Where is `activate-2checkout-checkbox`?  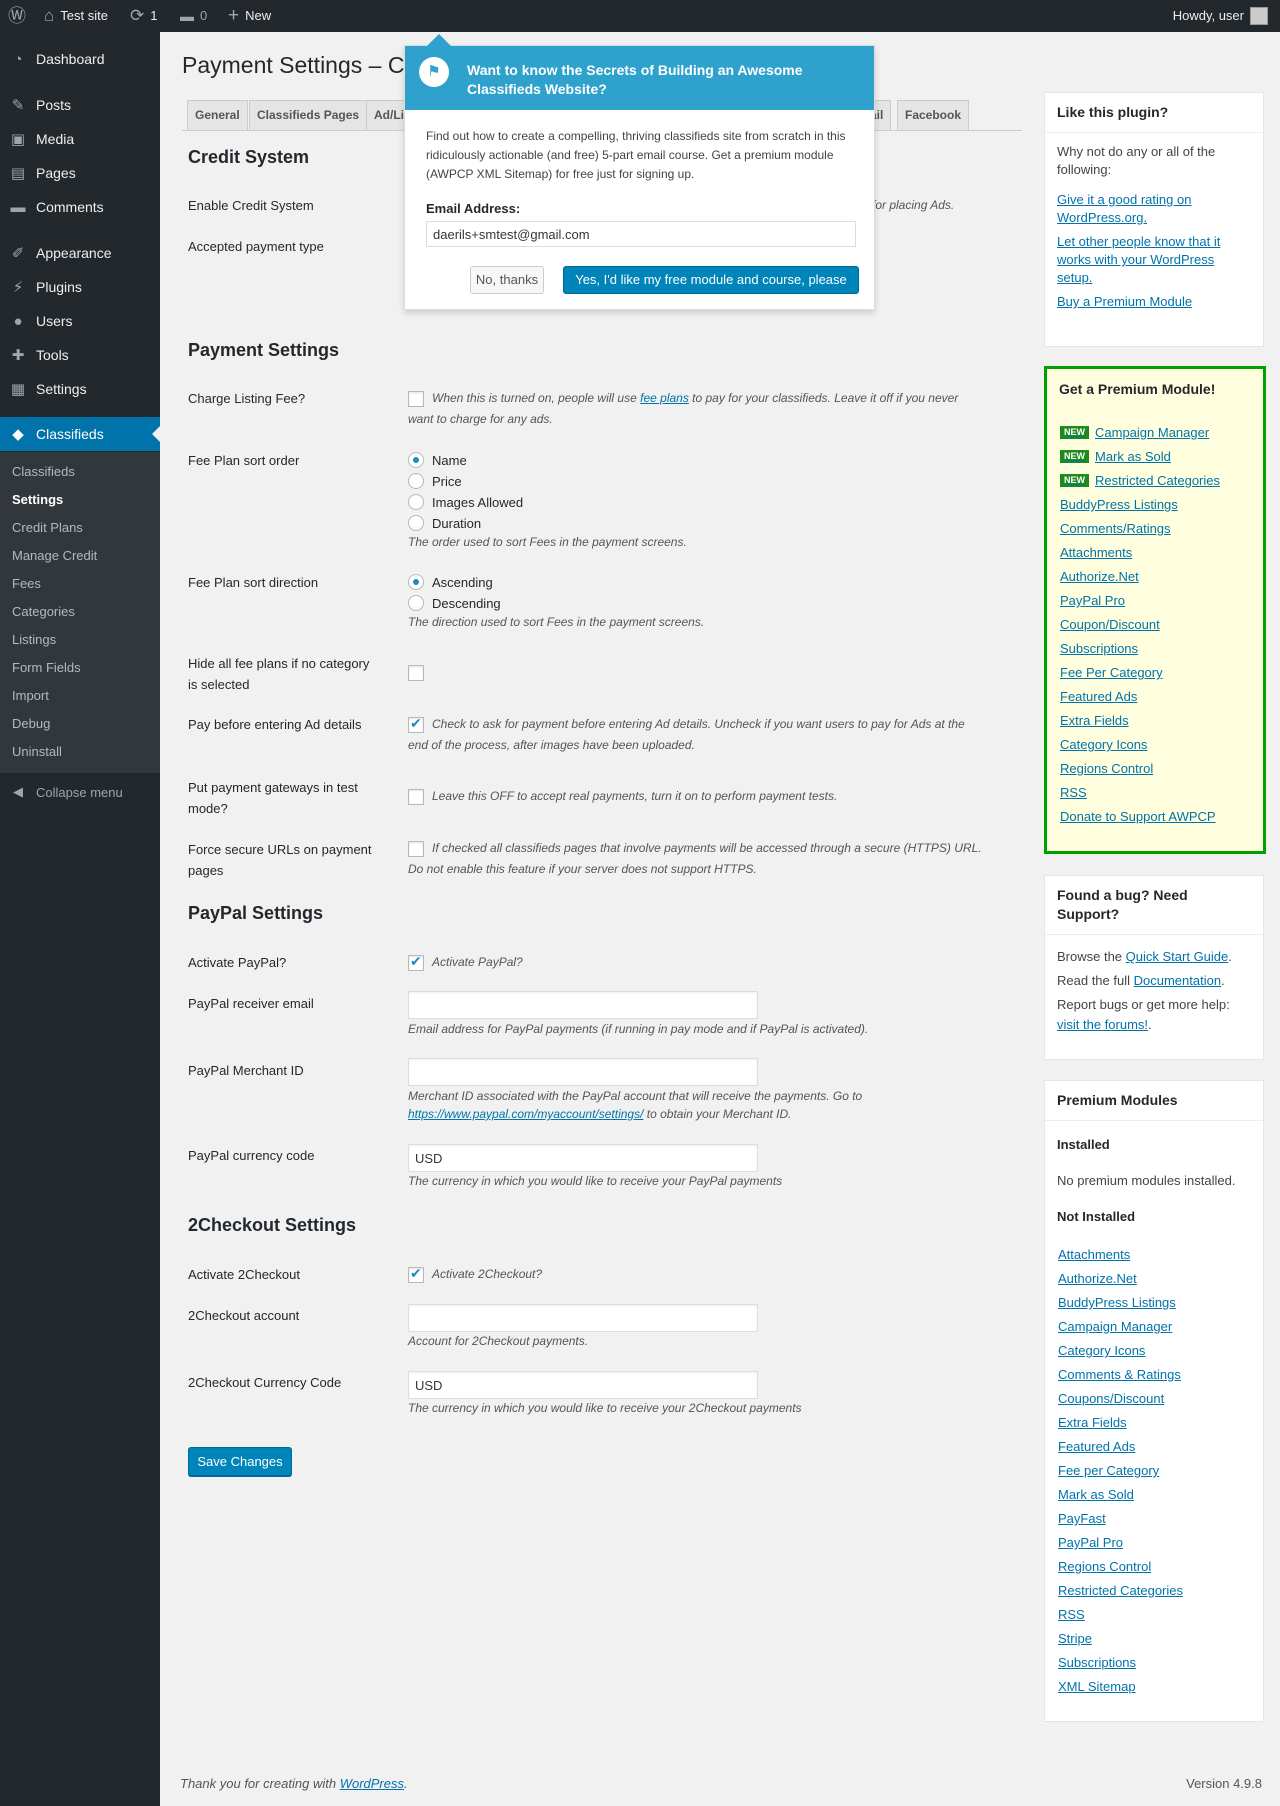 activate-2checkout-checkbox is located at coordinates (416, 1274).